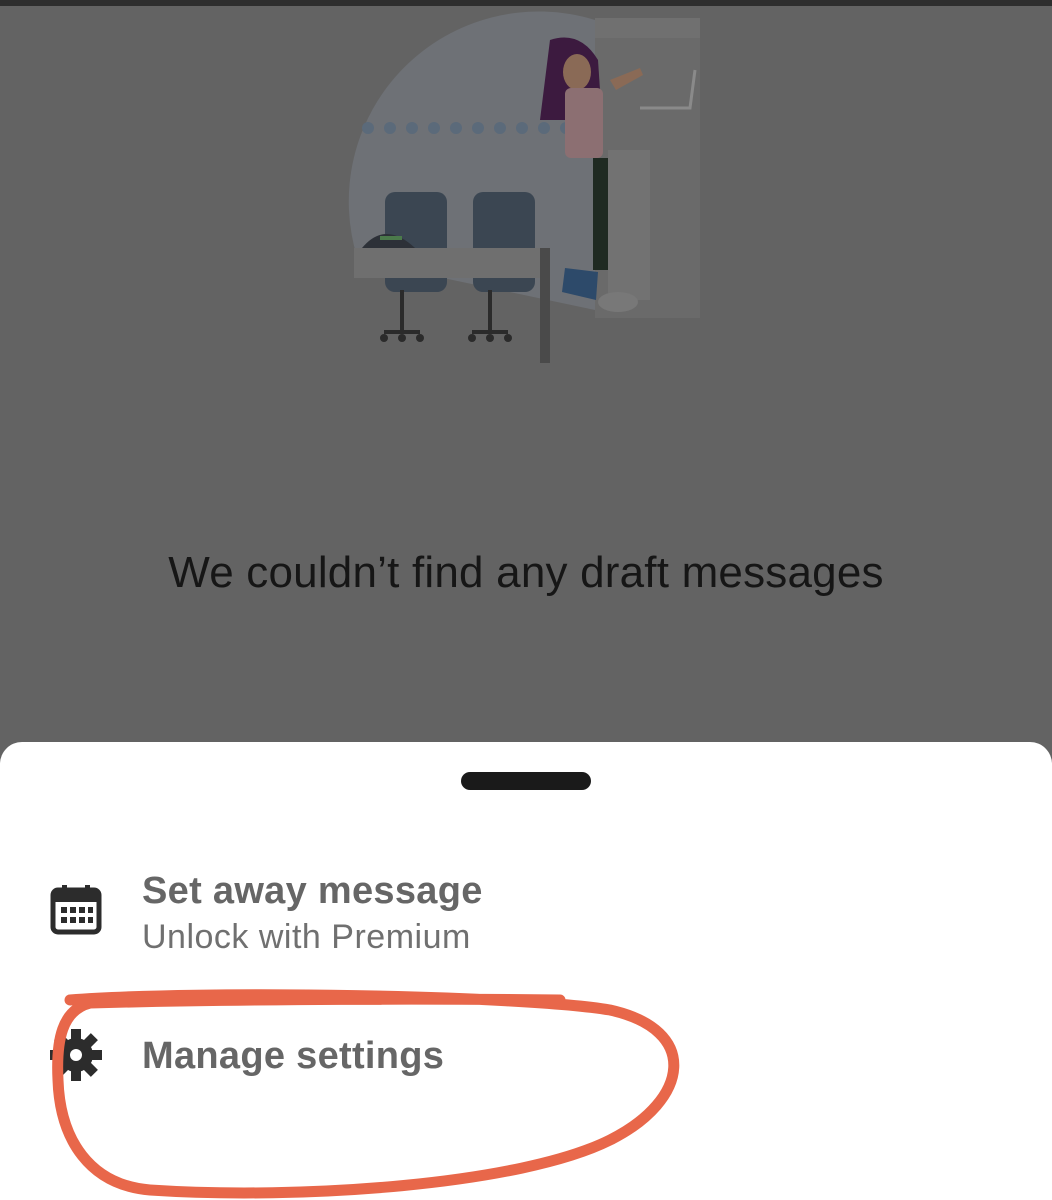  I want to click on person-peeking-office-illustration, so click(524, 187).